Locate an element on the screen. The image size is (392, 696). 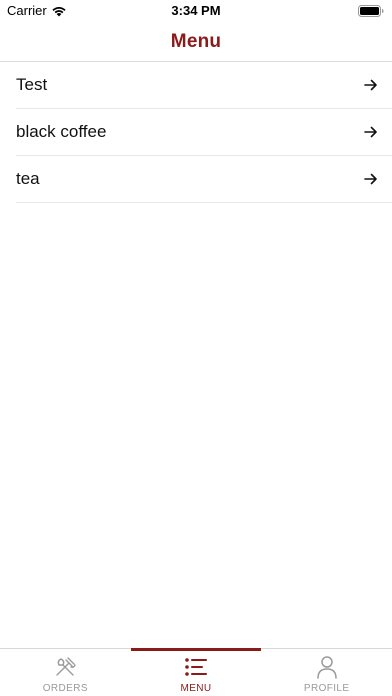
list-item: black coffee is located at coordinates (204, 132).